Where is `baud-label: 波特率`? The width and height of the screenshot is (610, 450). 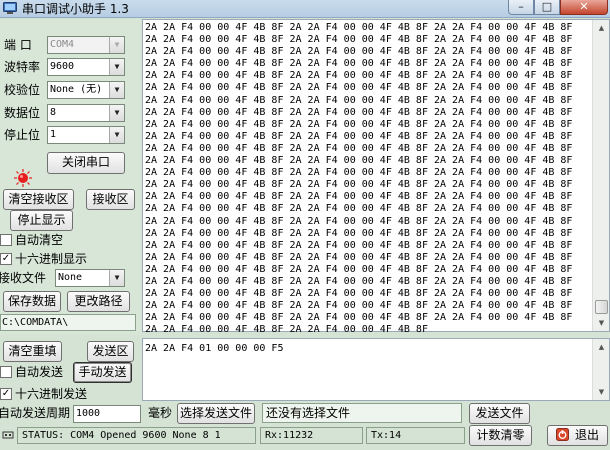
baud-label: 波特率 is located at coordinates (22, 67).